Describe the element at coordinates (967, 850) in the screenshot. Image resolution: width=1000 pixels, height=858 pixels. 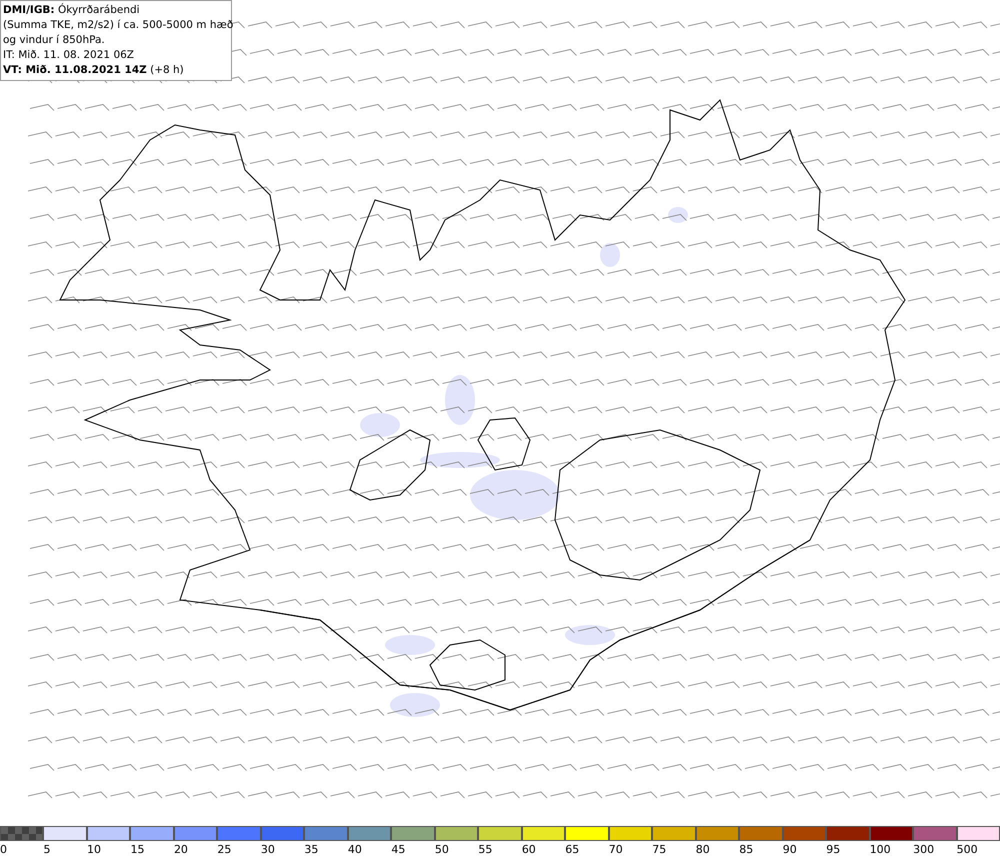
I see `legend-label: 500` at that location.